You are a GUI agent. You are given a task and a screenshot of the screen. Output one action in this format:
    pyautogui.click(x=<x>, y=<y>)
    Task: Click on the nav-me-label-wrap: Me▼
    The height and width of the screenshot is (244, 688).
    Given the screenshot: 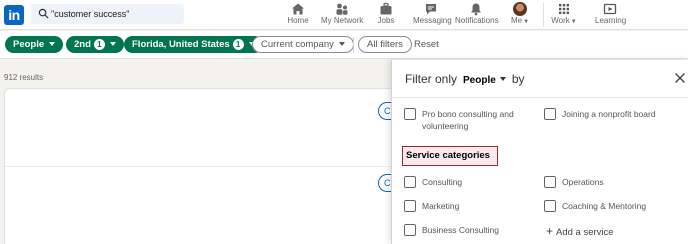 What is the action you would take?
    pyautogui.click(x=520, y=21)
    